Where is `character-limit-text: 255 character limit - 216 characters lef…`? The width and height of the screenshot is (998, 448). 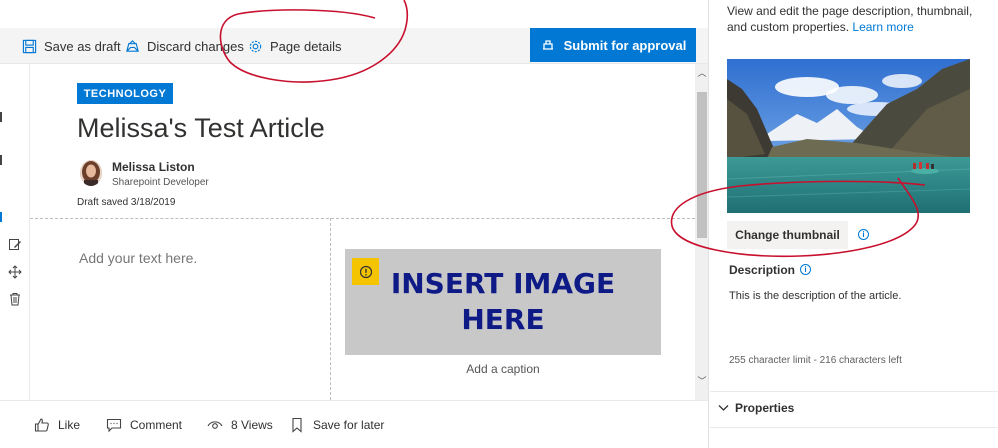 character-limit-text: 255 character limit - 216 characters lef… is located at coordinates (815, 360).